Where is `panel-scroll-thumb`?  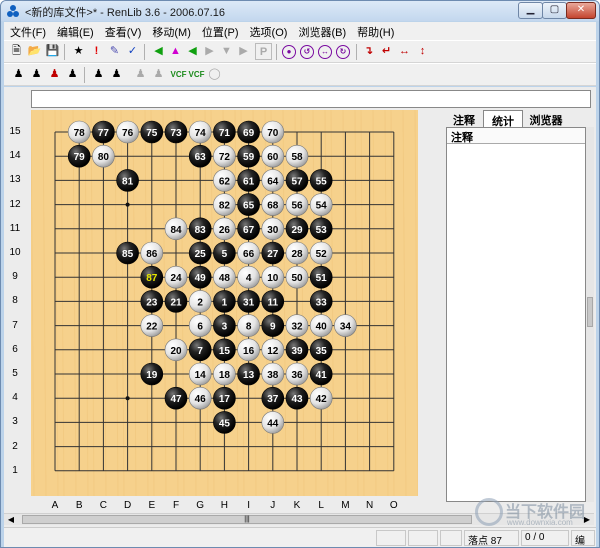 panel-scroll-thumb is located at coordinates (590, 312).